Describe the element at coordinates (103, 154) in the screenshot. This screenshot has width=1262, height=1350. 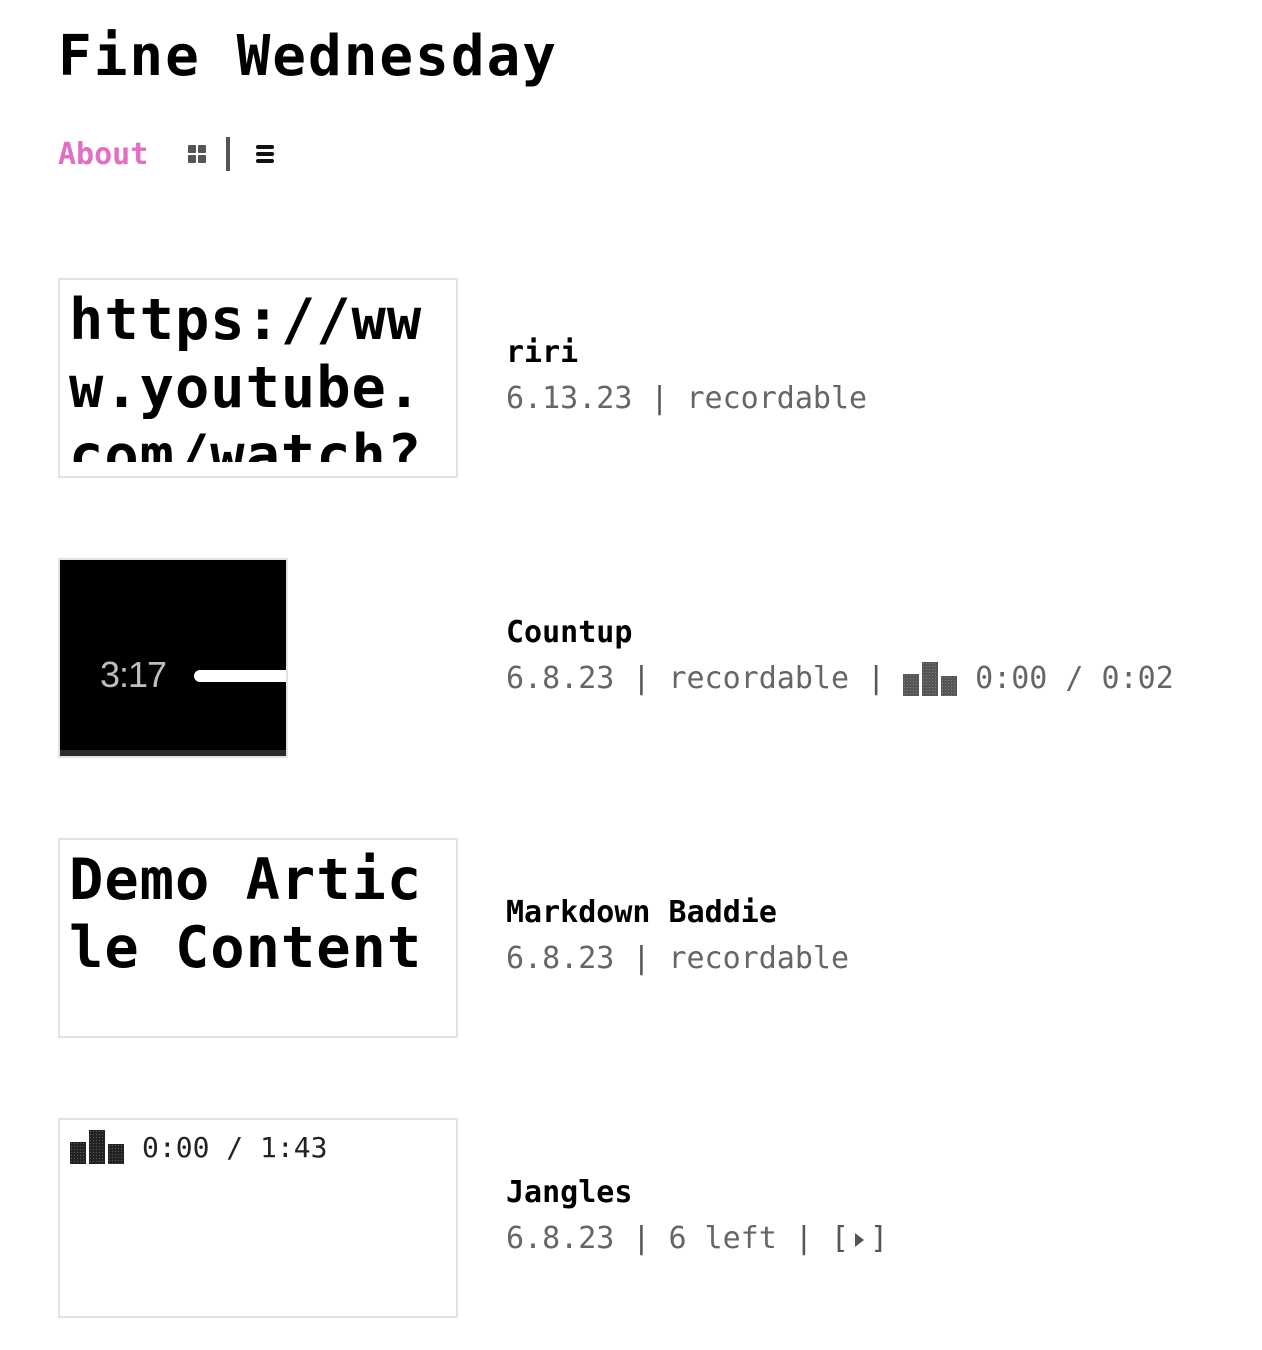
I see `about-link: About` at that location.